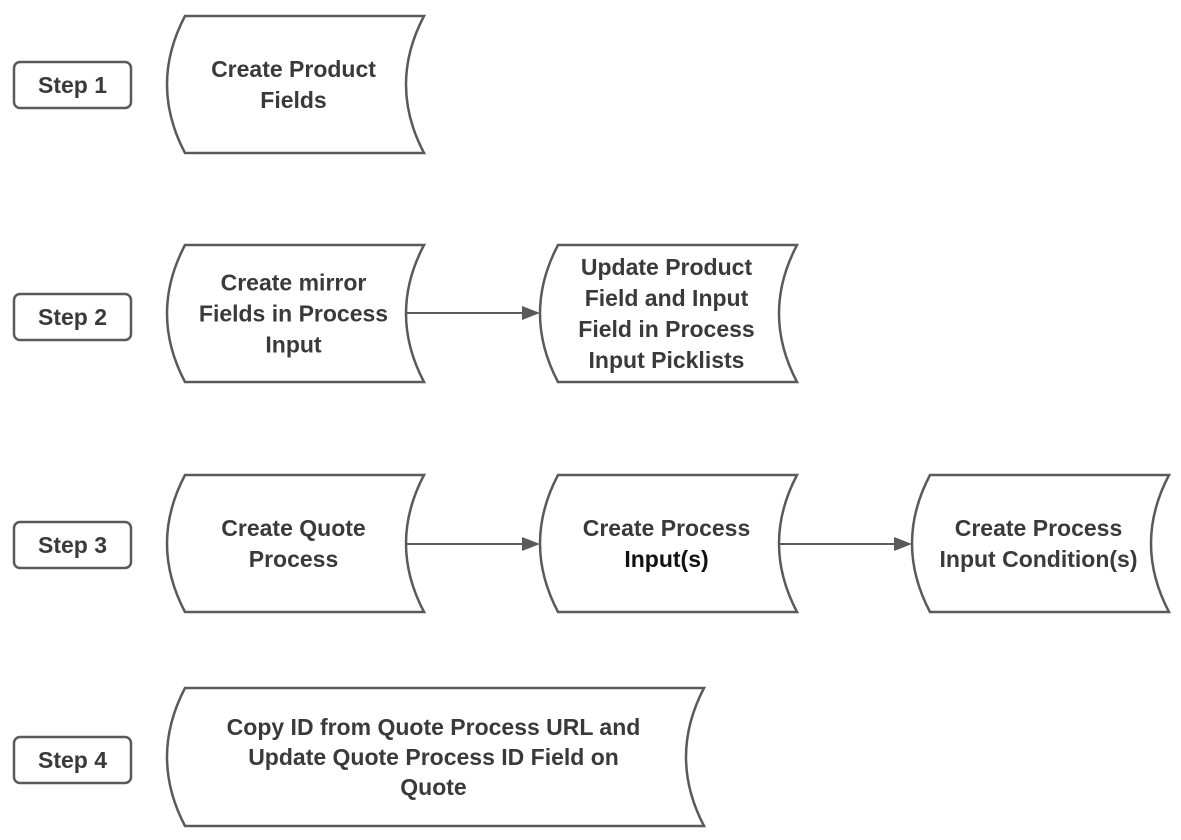 The image size is (1181, 840). Describe the element at coordinates (666, 559) in the screenshot. I see `process-box-text: Input(s)` at that location.